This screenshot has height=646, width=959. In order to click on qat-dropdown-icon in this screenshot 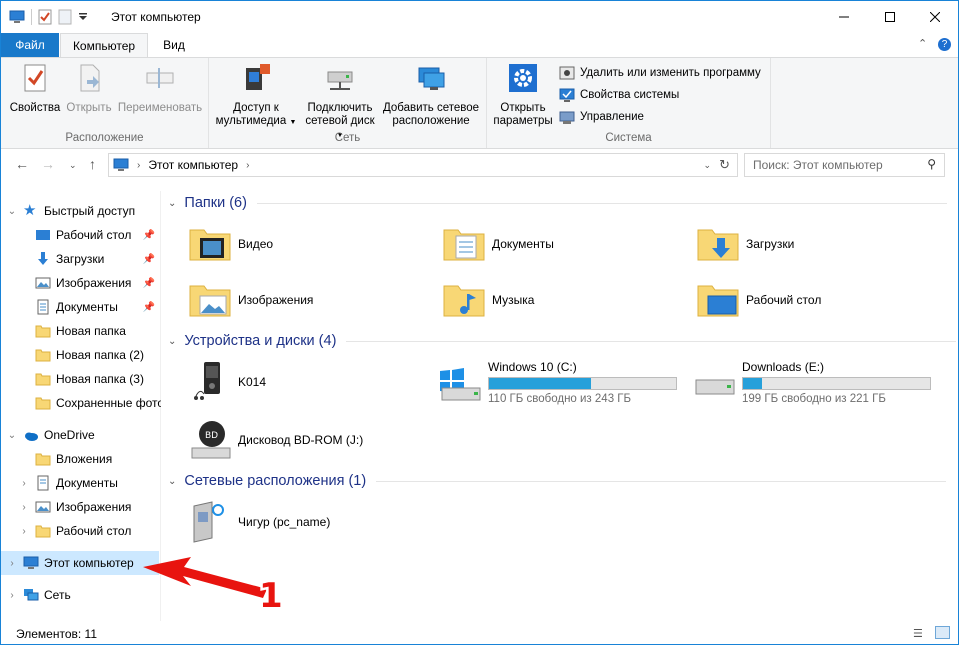, I will do `click(83, 17)`.